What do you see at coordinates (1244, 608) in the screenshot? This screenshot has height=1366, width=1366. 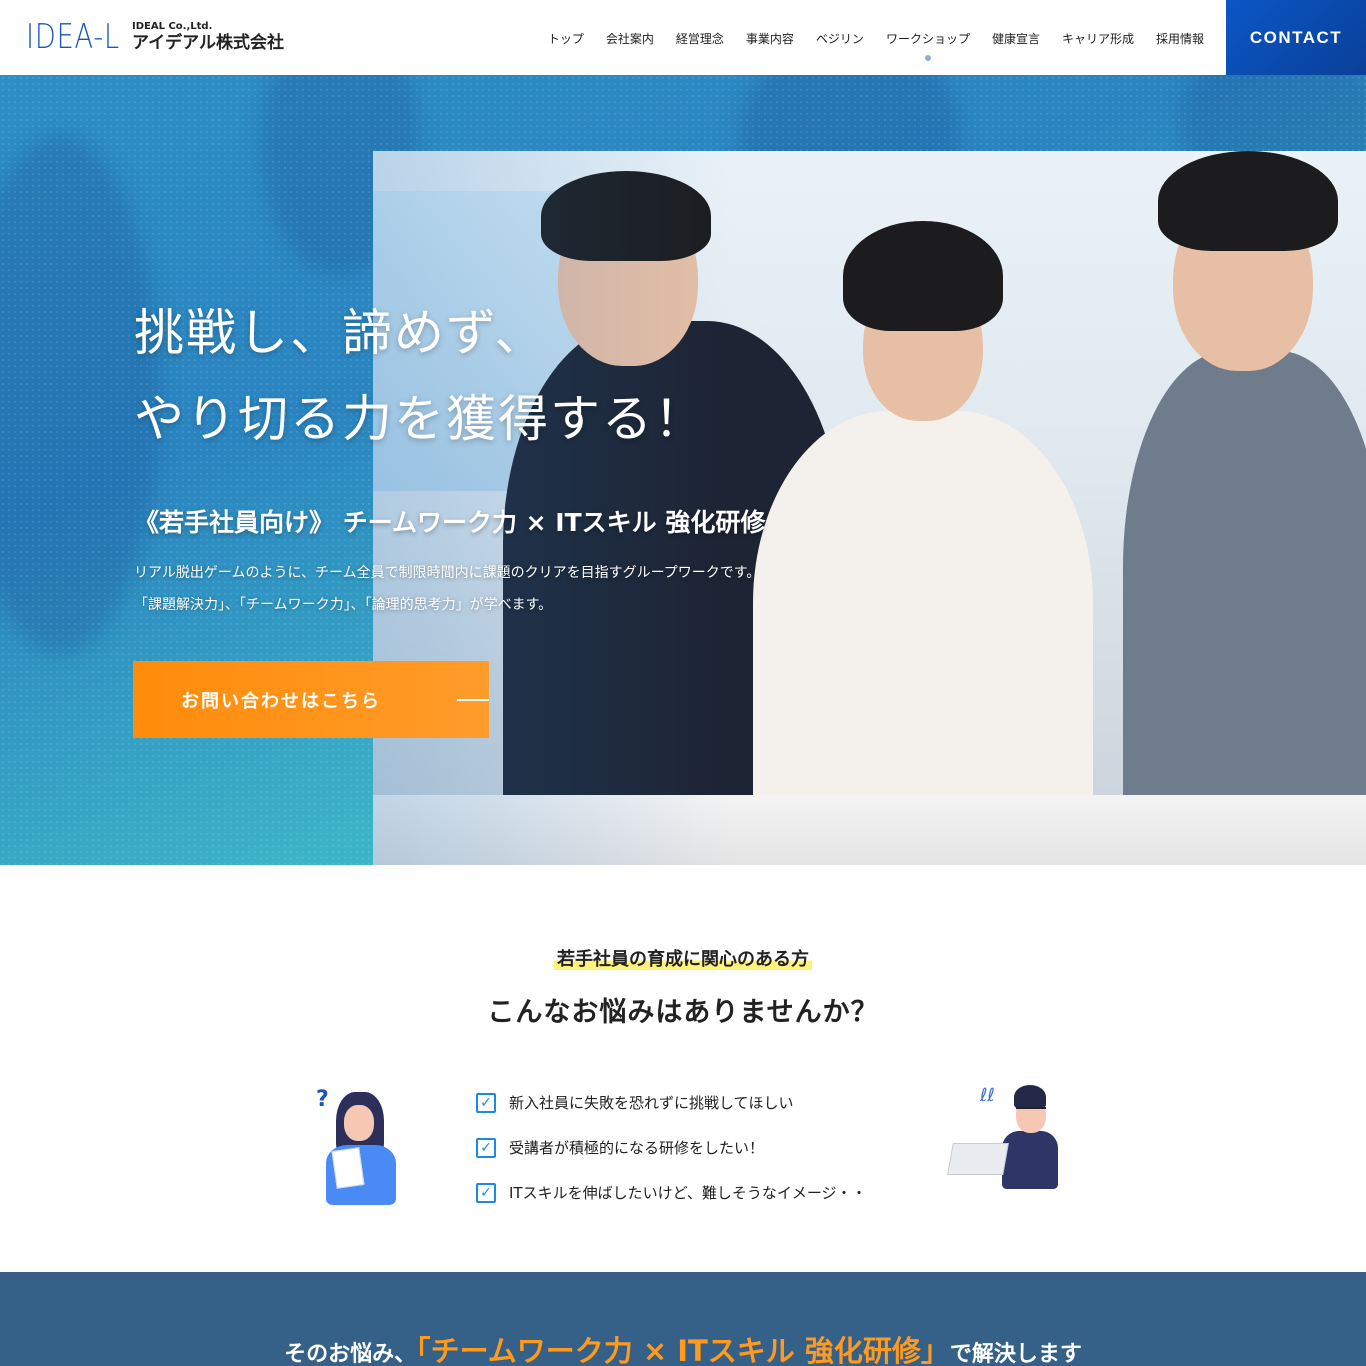 I see `photo-person` at bounding box center [1244, 608].